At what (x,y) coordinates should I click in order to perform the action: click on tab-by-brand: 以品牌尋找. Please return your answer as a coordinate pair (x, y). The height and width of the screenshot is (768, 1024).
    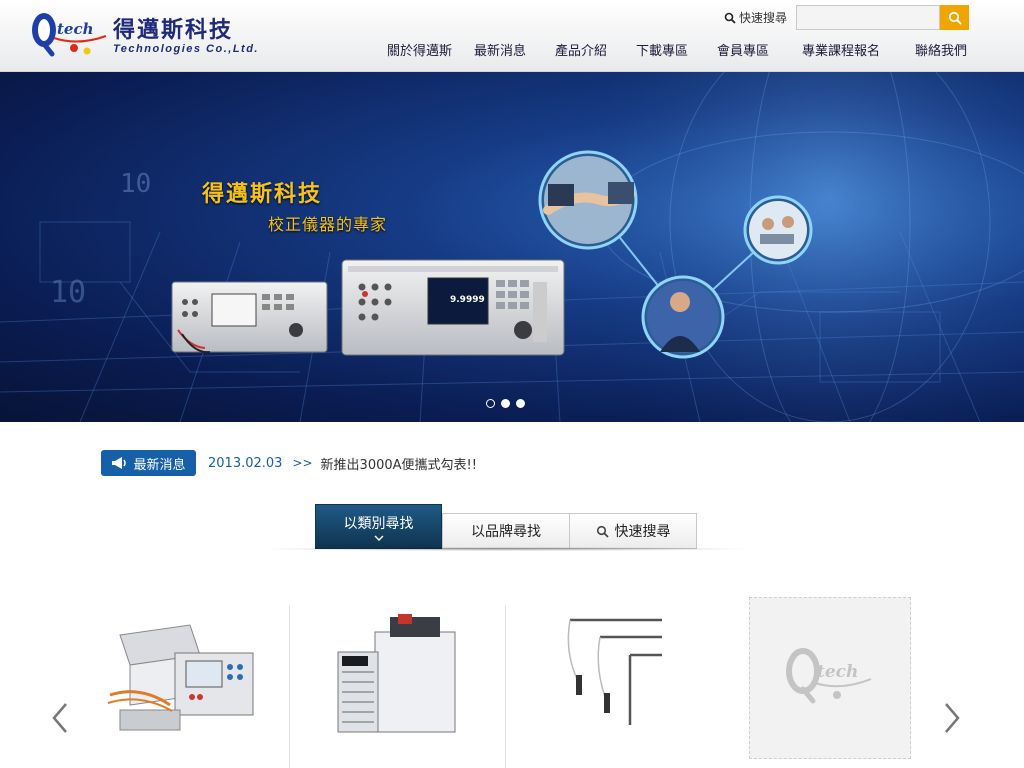
    Looking at the image, I should click on (506, 531).